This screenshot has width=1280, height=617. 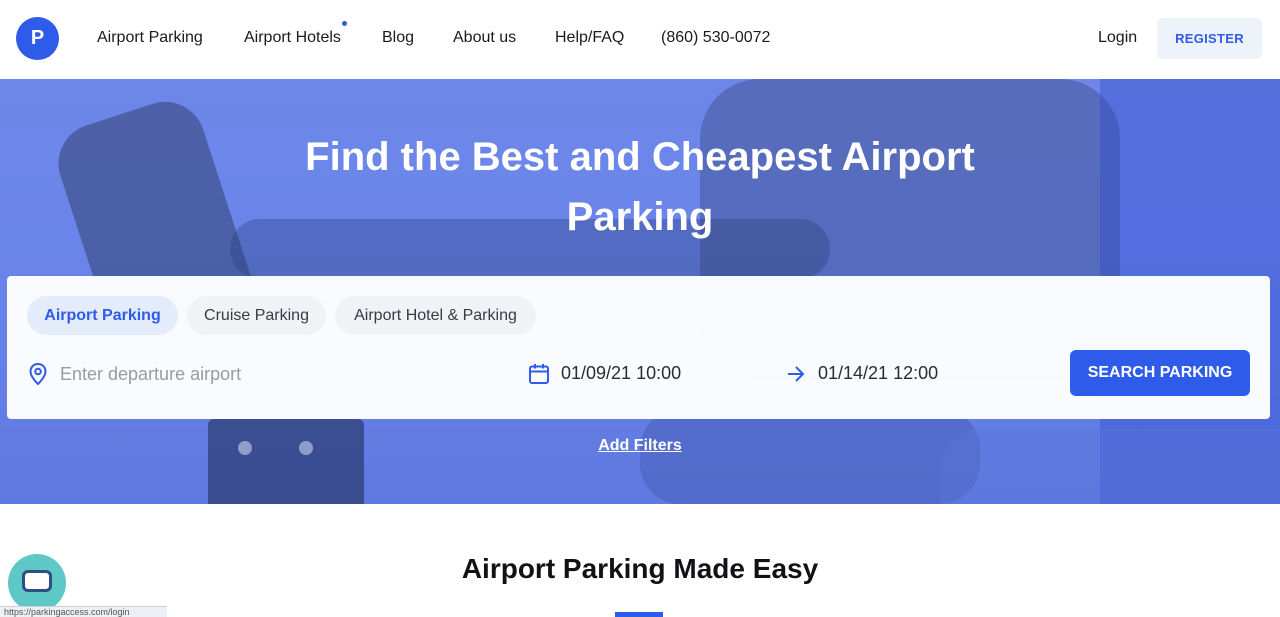 What do you see at coordinates (344, 23) in the screenshot?
I see `new-indicator-dot` at bounding box center [344, 23].